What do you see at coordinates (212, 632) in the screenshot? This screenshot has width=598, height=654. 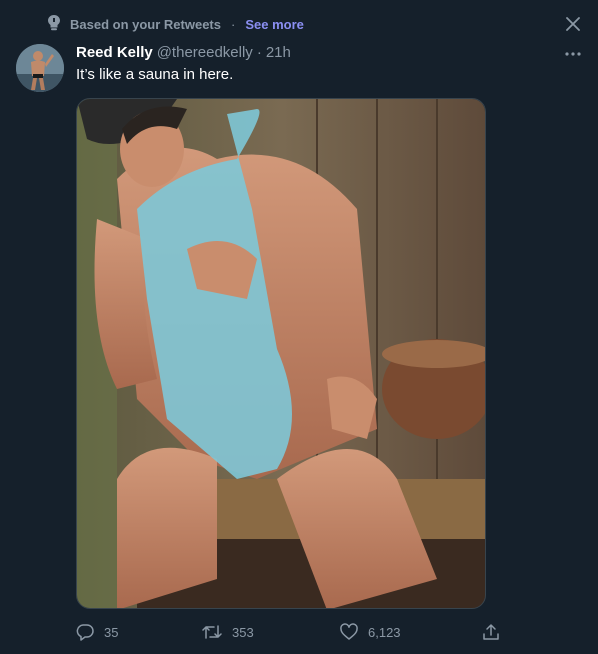 I see `retweet-icon` at bounding box center [212, 632].